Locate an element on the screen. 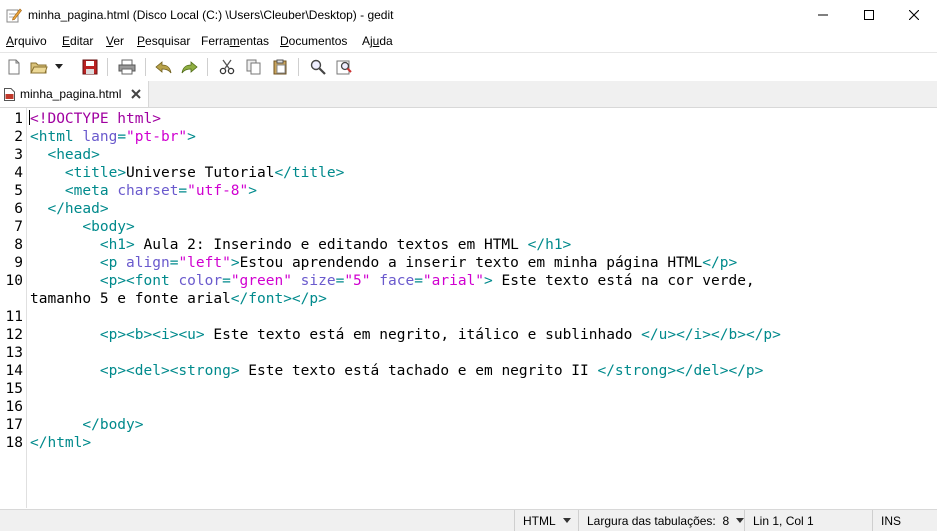 This screenshot has height=531, width=937. line-number: 6 is located at coordinates (18, 209).